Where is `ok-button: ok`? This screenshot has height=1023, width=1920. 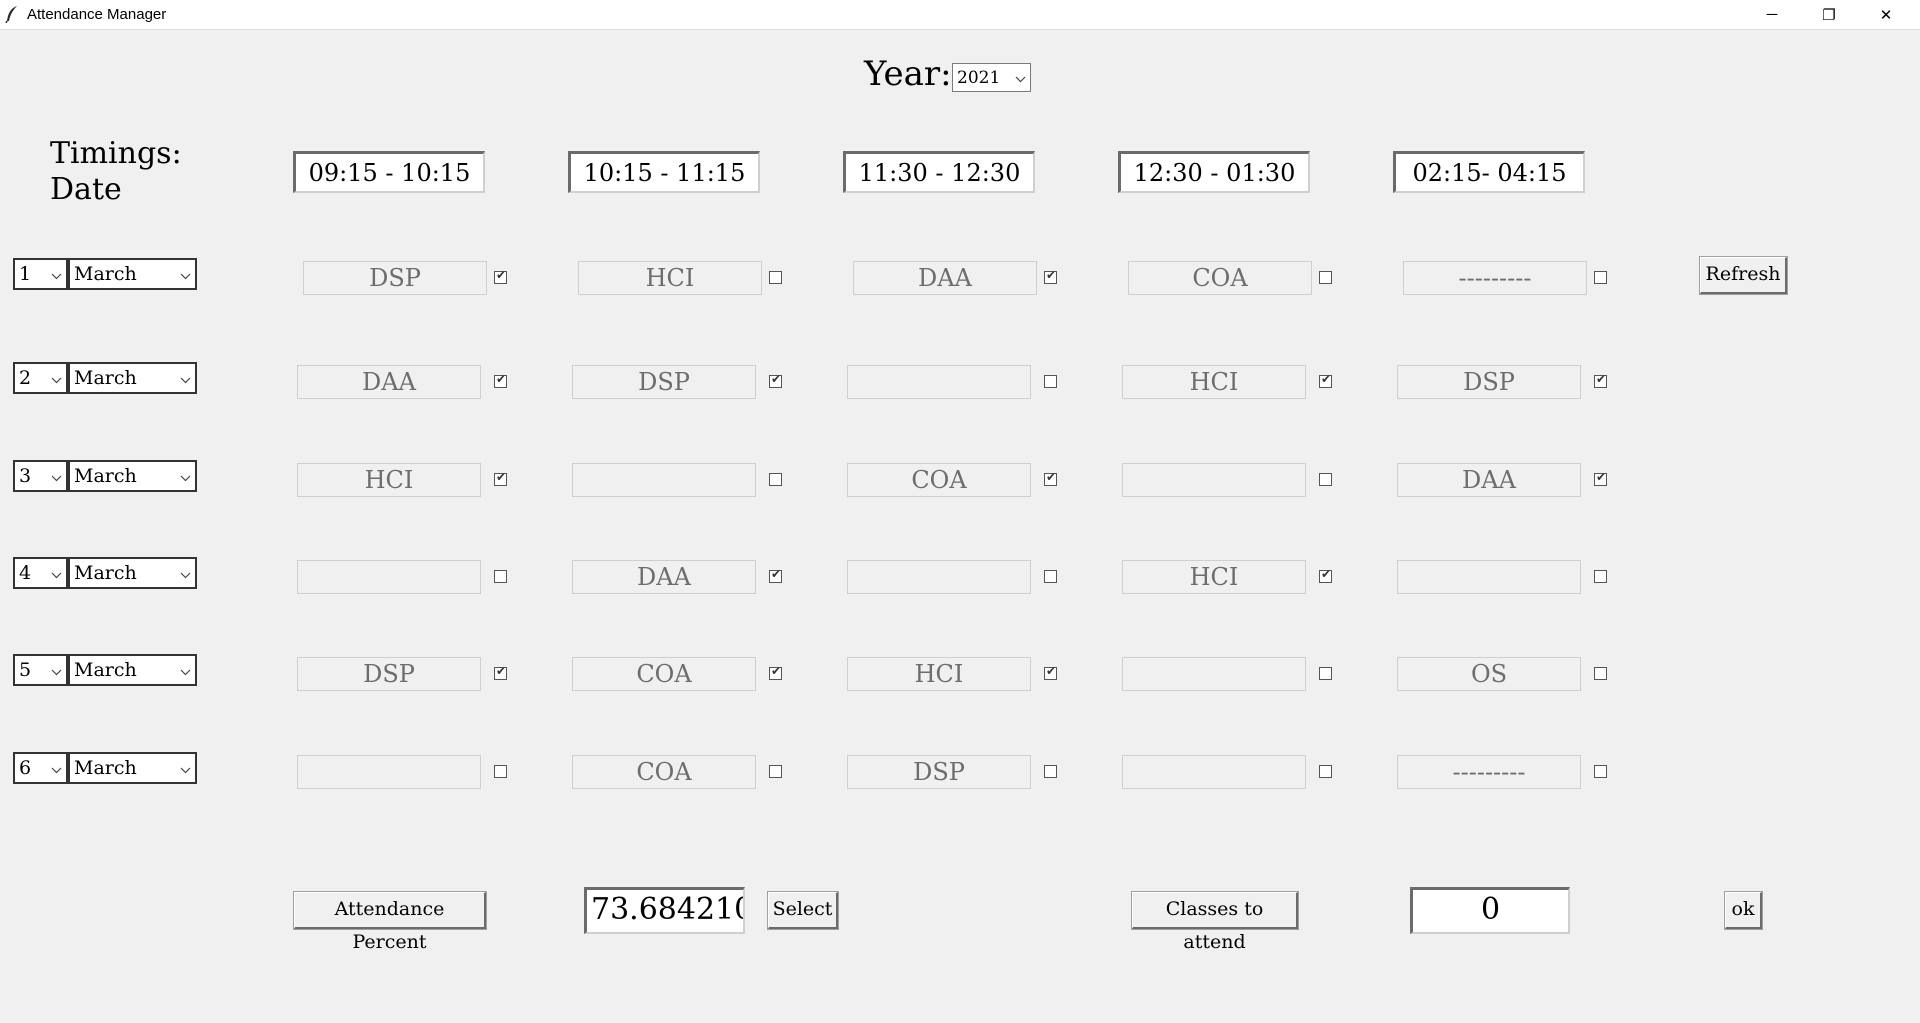 ok-button: ok is located at coordinates (1743, 910).